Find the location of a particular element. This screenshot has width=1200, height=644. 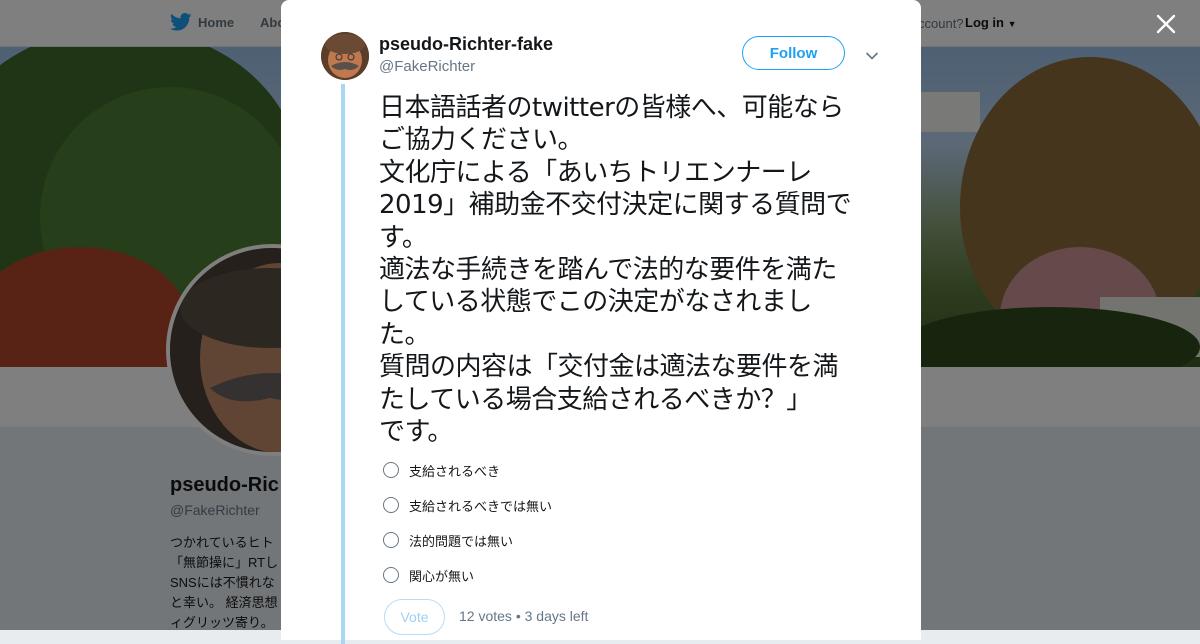

author-handle: @FakeRichter is located at coordinates (427, 66).